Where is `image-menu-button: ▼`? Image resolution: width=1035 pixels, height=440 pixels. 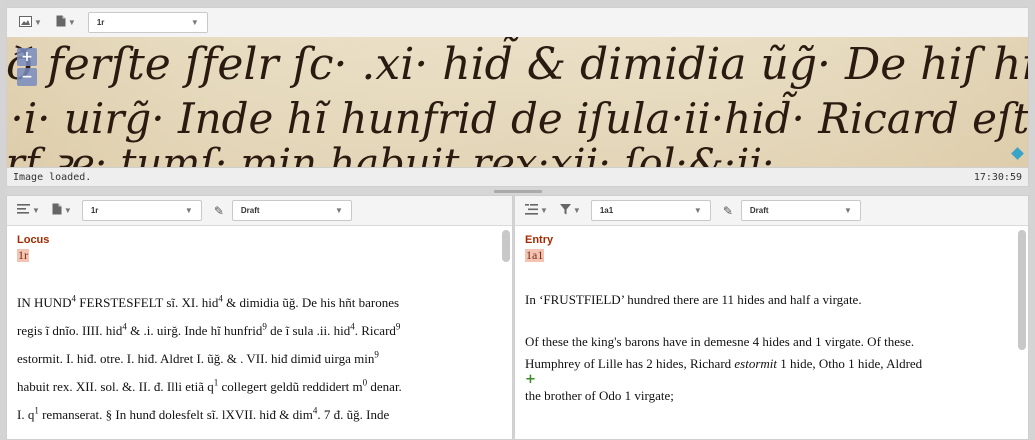 image-menu-button: ▼ is located at coordinates (30, 23).